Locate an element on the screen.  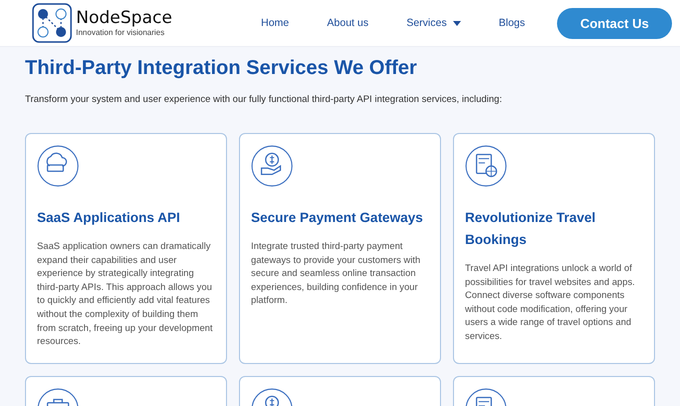
logo-network-icon is located at coordinates (52, 23).